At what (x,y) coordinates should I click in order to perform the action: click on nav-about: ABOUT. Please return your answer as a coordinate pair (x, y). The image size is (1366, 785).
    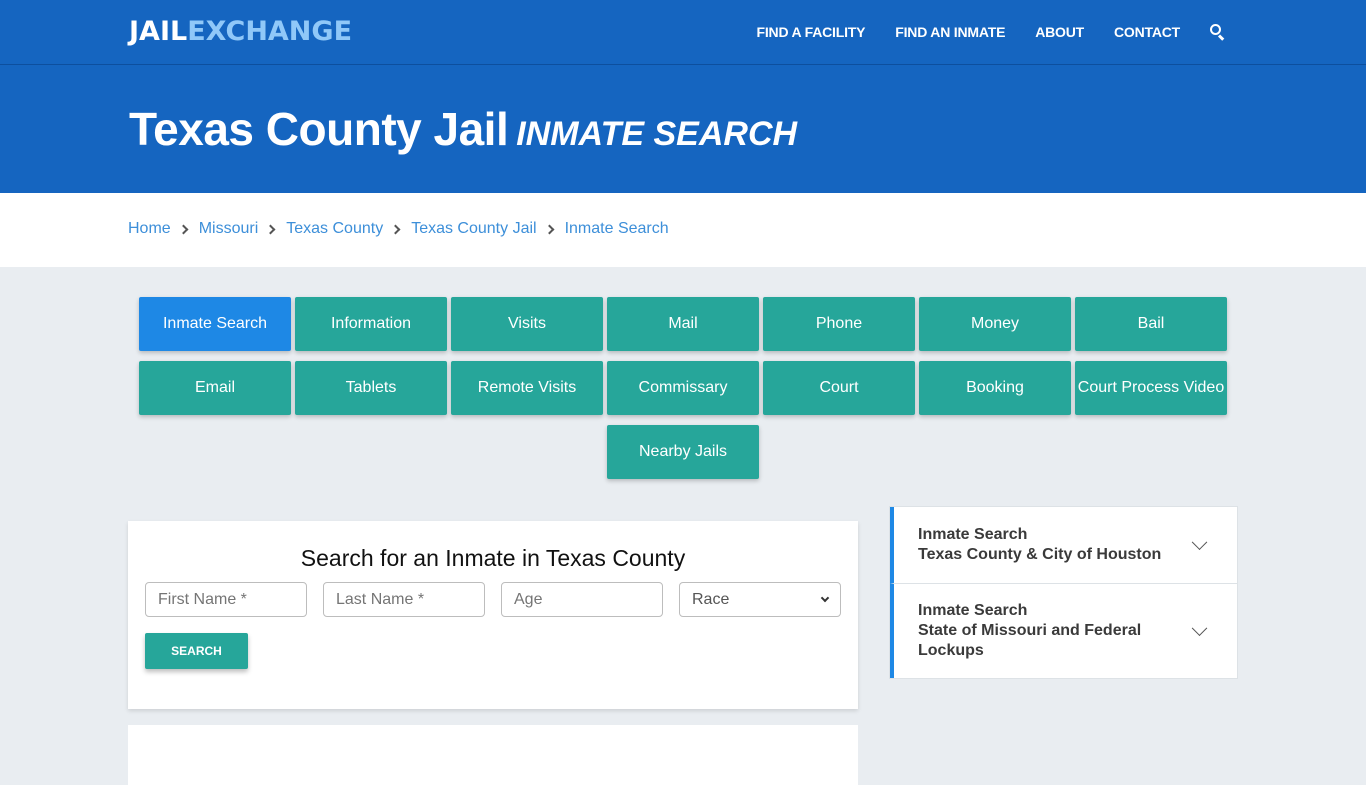
    Looking at the image, I should click on (1059, 32).